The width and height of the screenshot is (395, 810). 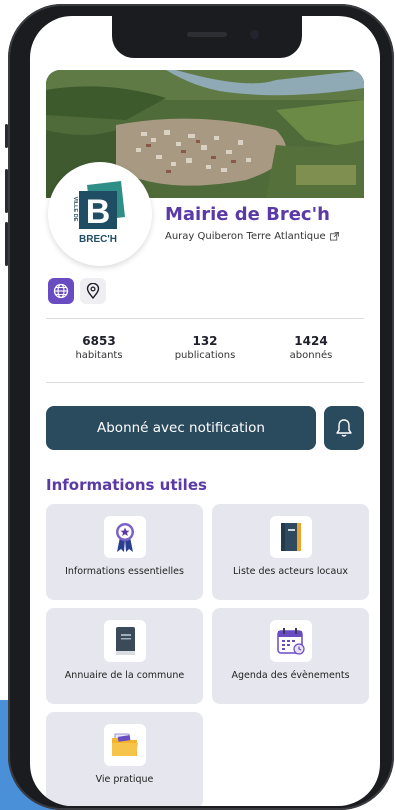 I want to click on notebook-icon, so click(x=291, y=537).